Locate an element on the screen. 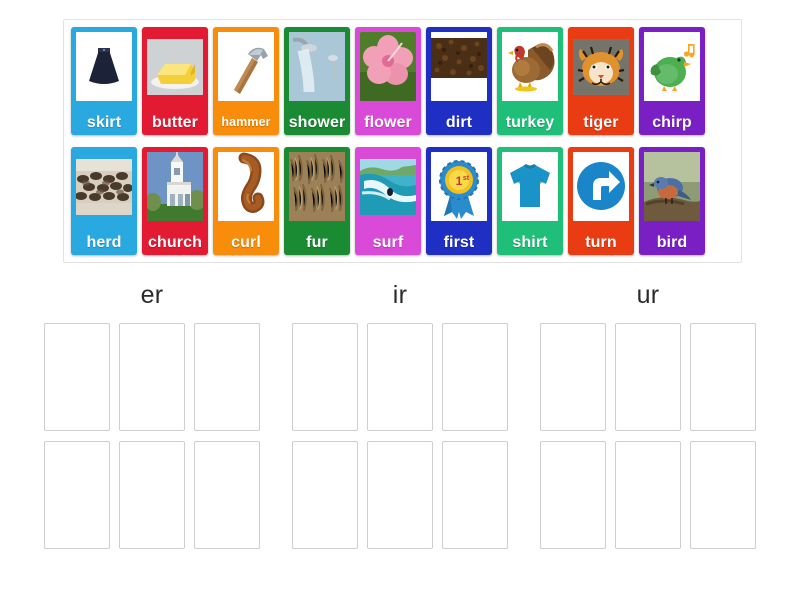 The width and height of the screenshot is (800, 600). word-card-label: turkey is located at coordinates (530, 122).